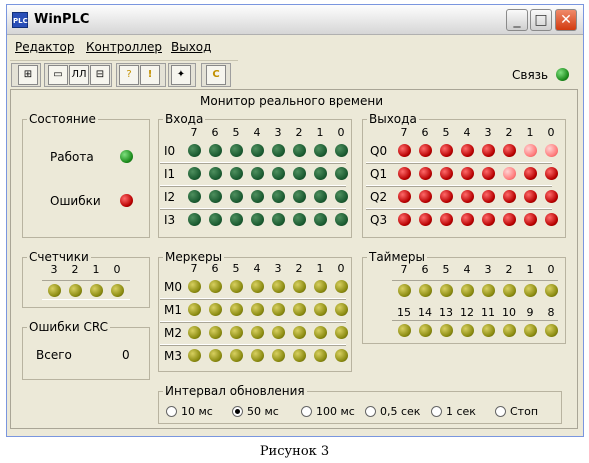 The width and height of the screenshot is (589, 463). I want to click on input-bit-header: 5, so click(236, 132).